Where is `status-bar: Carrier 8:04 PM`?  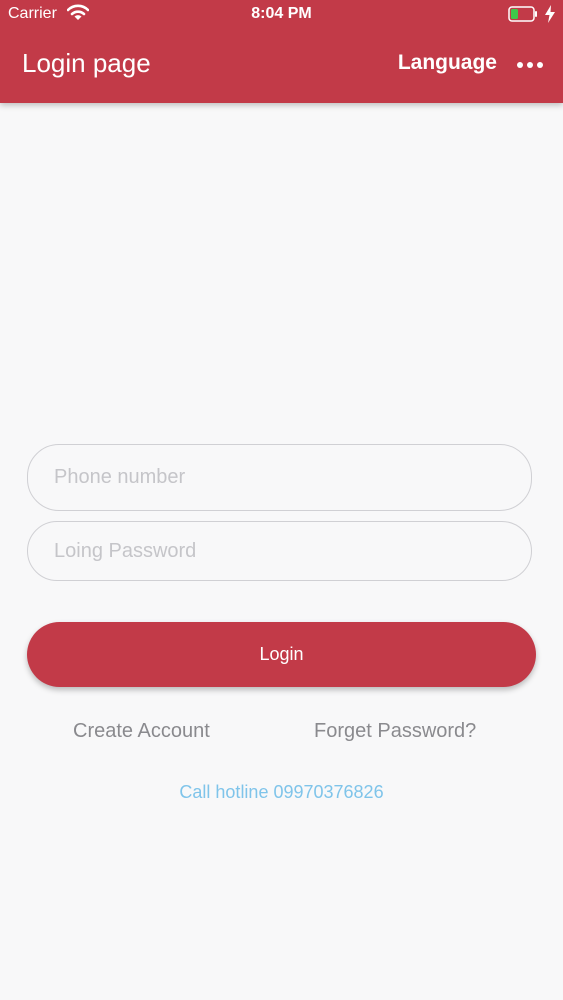
status-bar: Carrier 8:04 PM is located at coordinates (281, 15).